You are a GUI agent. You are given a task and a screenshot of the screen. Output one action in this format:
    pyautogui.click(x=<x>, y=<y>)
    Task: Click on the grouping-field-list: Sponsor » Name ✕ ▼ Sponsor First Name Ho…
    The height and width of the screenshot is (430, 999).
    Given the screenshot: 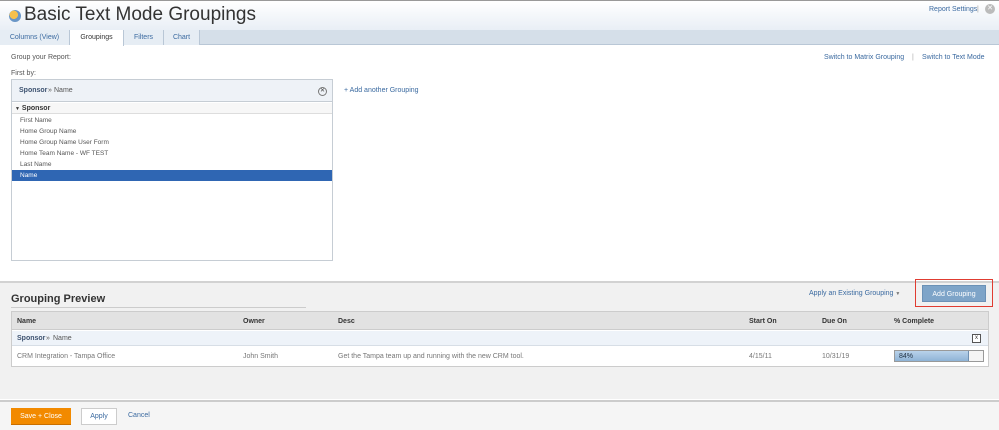 What is the action you would take?
    pyautogui.click(x=172, y=170)
    